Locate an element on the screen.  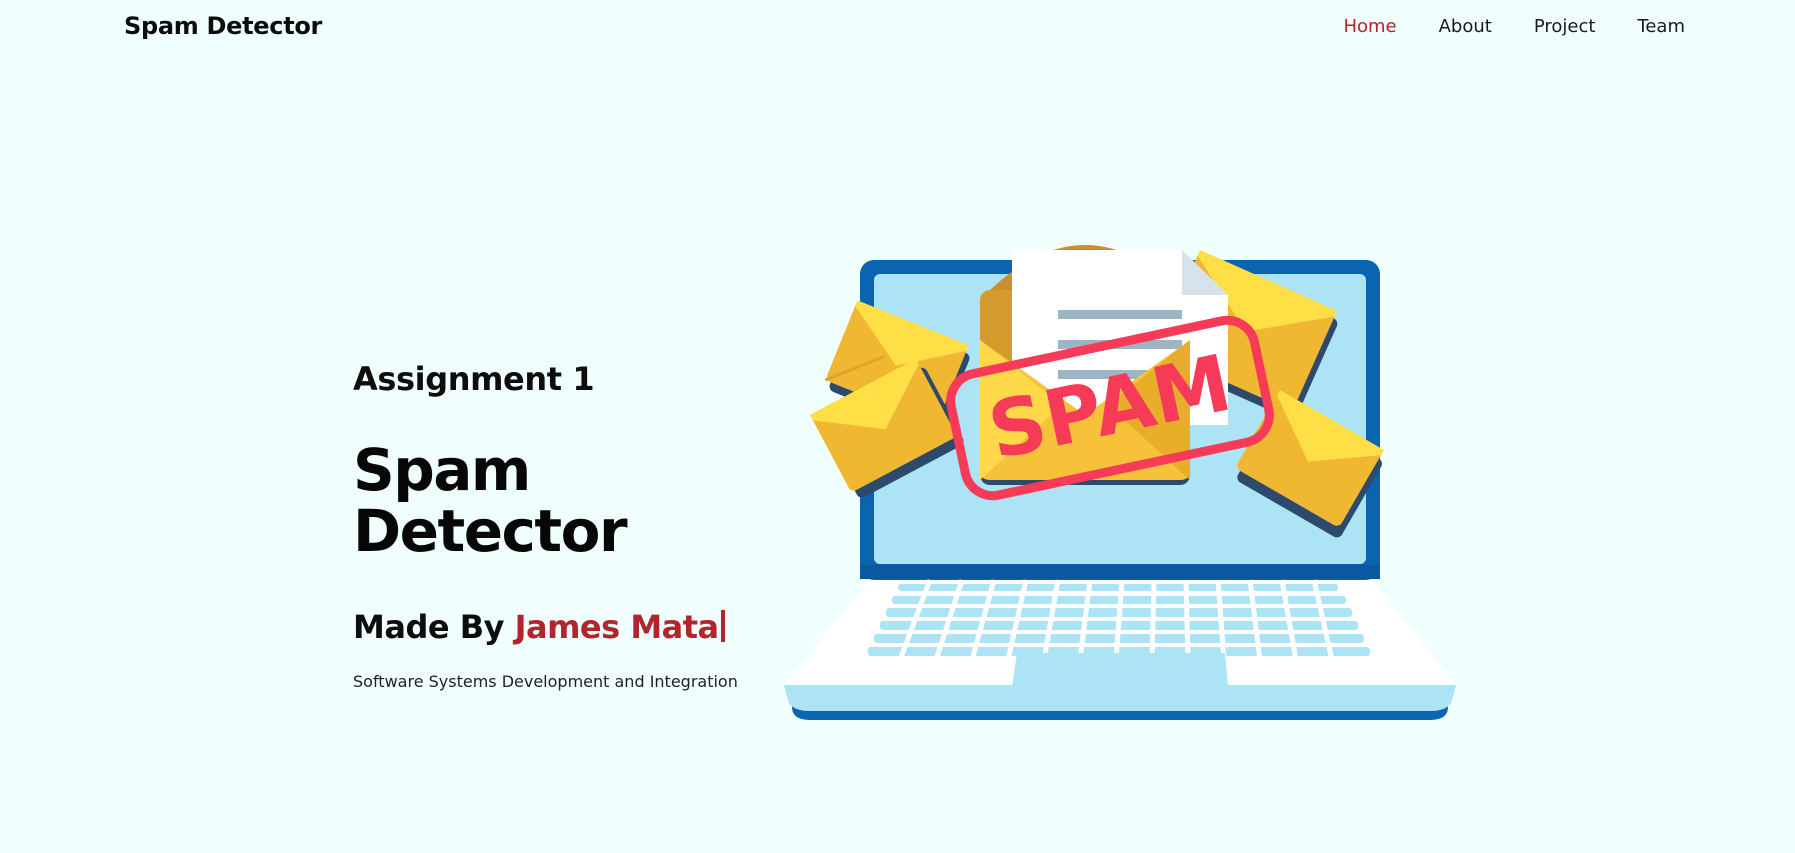
navbar: Spam Detector Home About Project Team is located at coordinates (897, 28).